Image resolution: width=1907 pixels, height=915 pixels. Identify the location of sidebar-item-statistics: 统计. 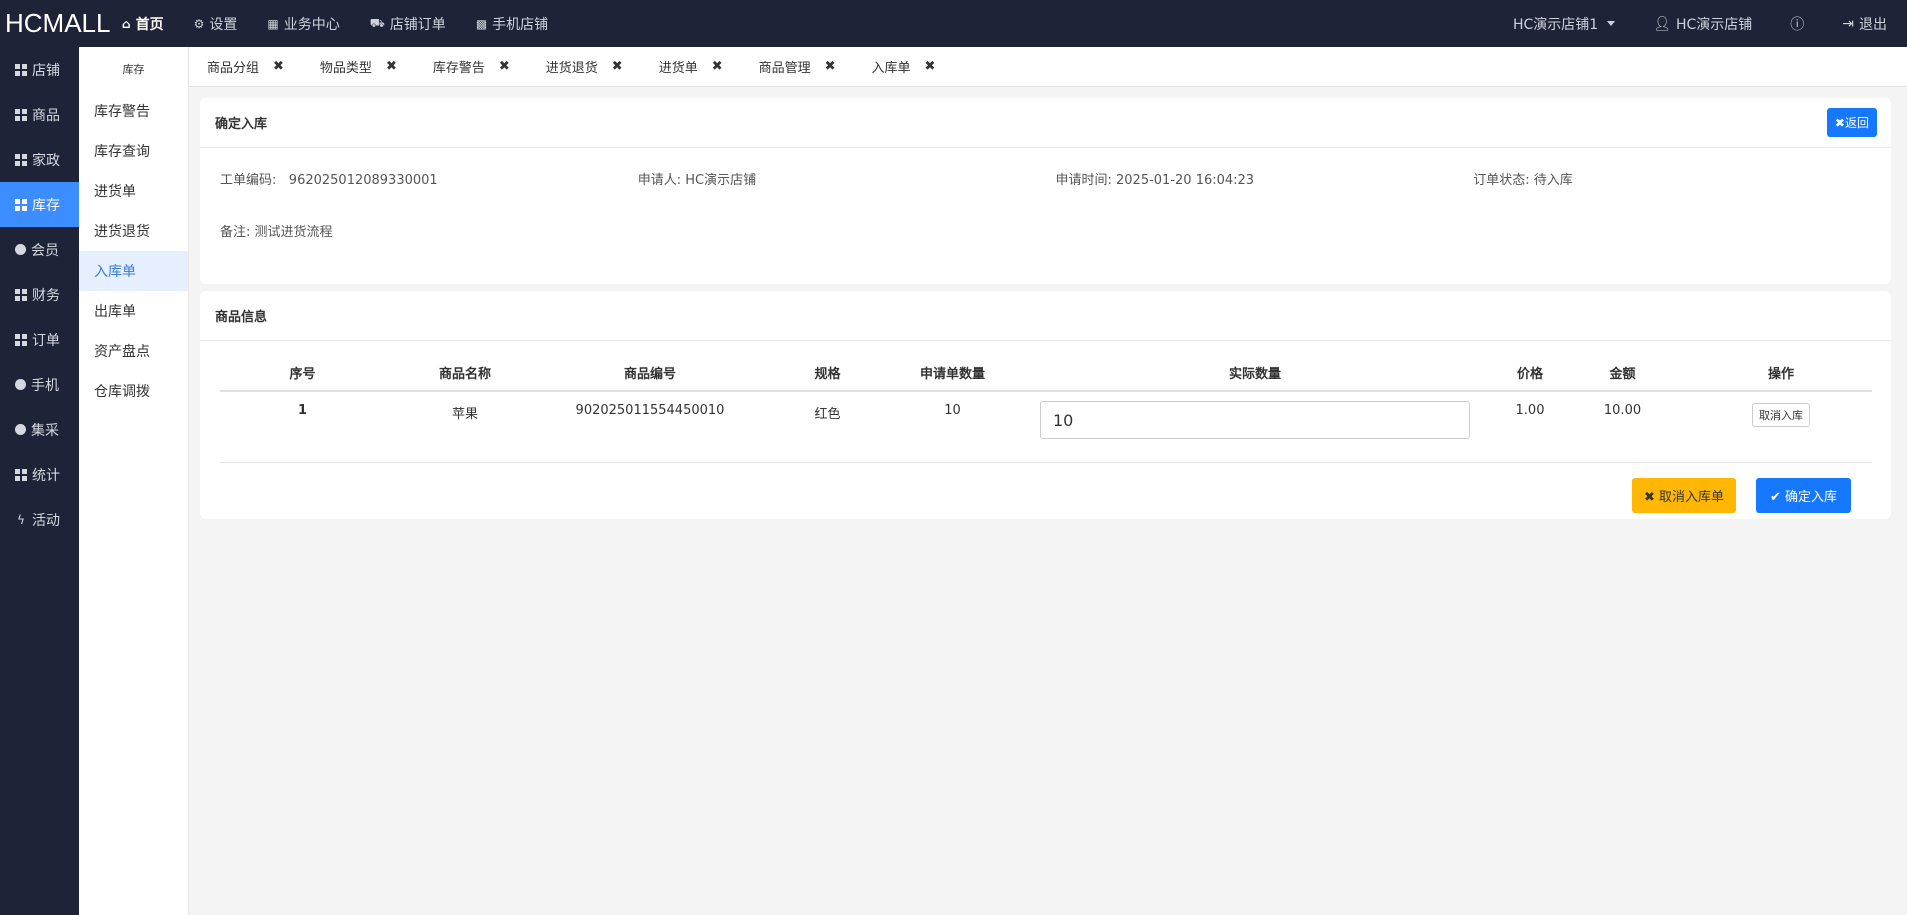
(39, 474).